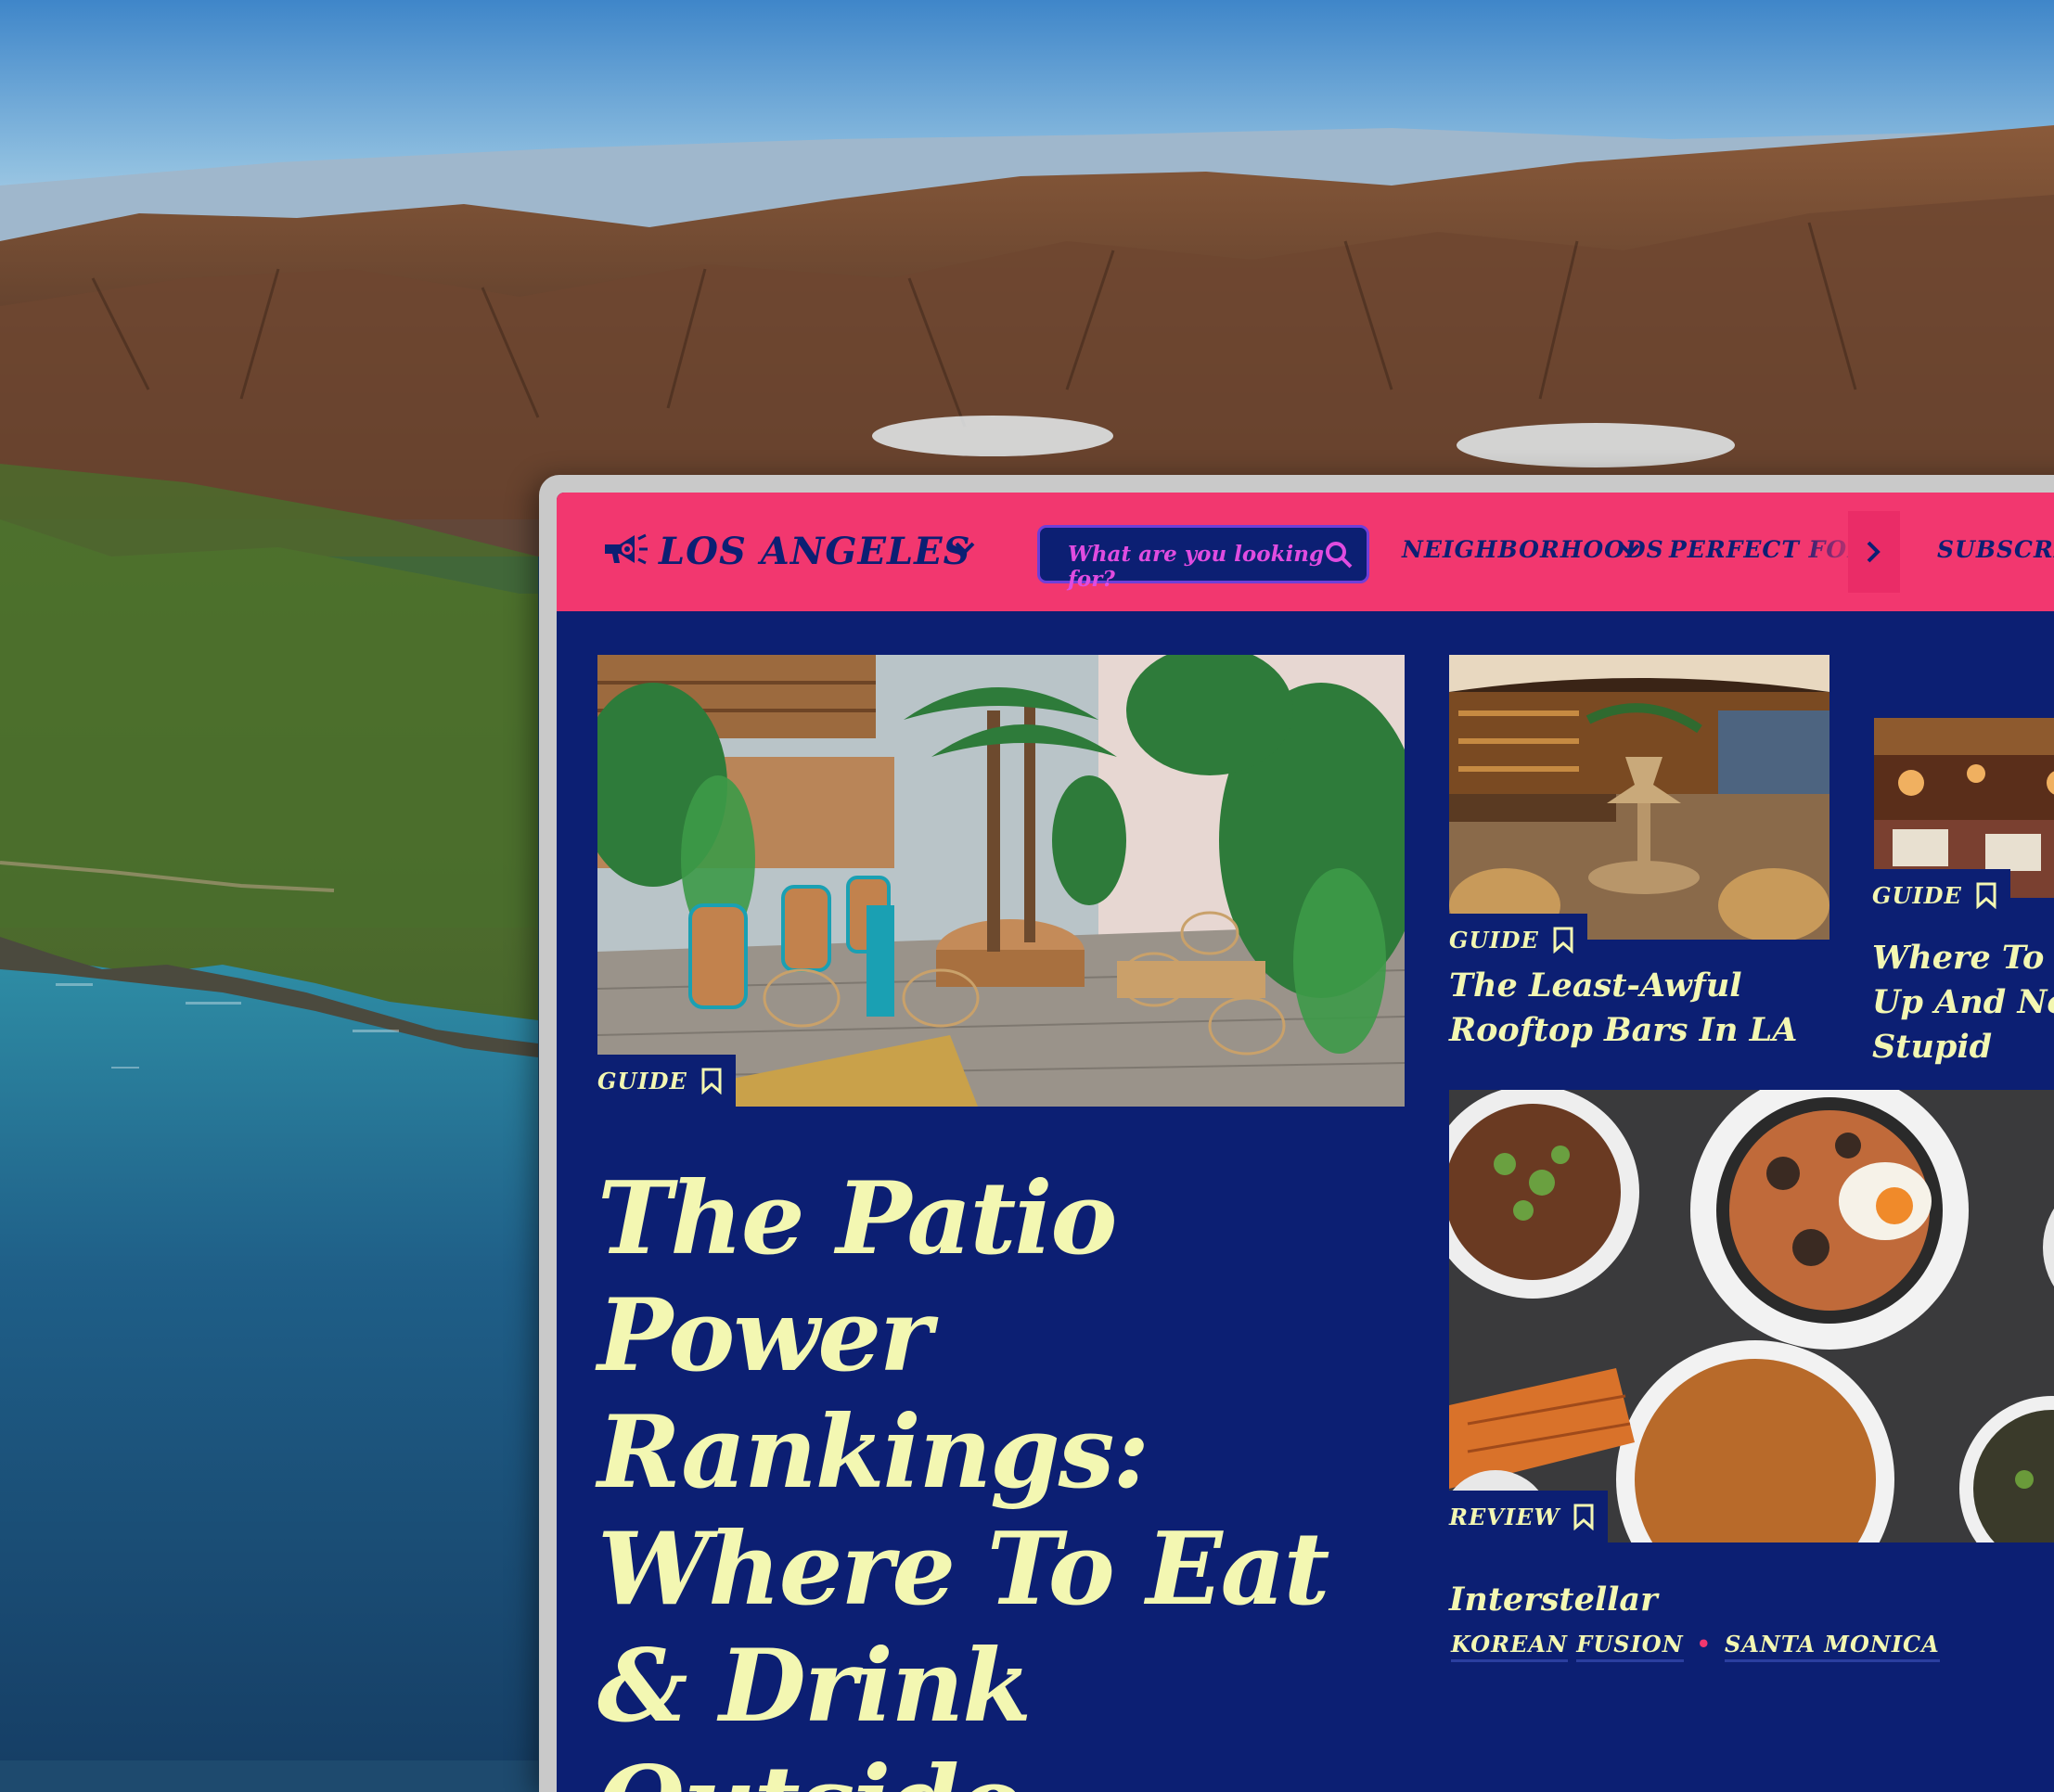  I want to click on search-input: What are you looking for?, so click(1203, 558).